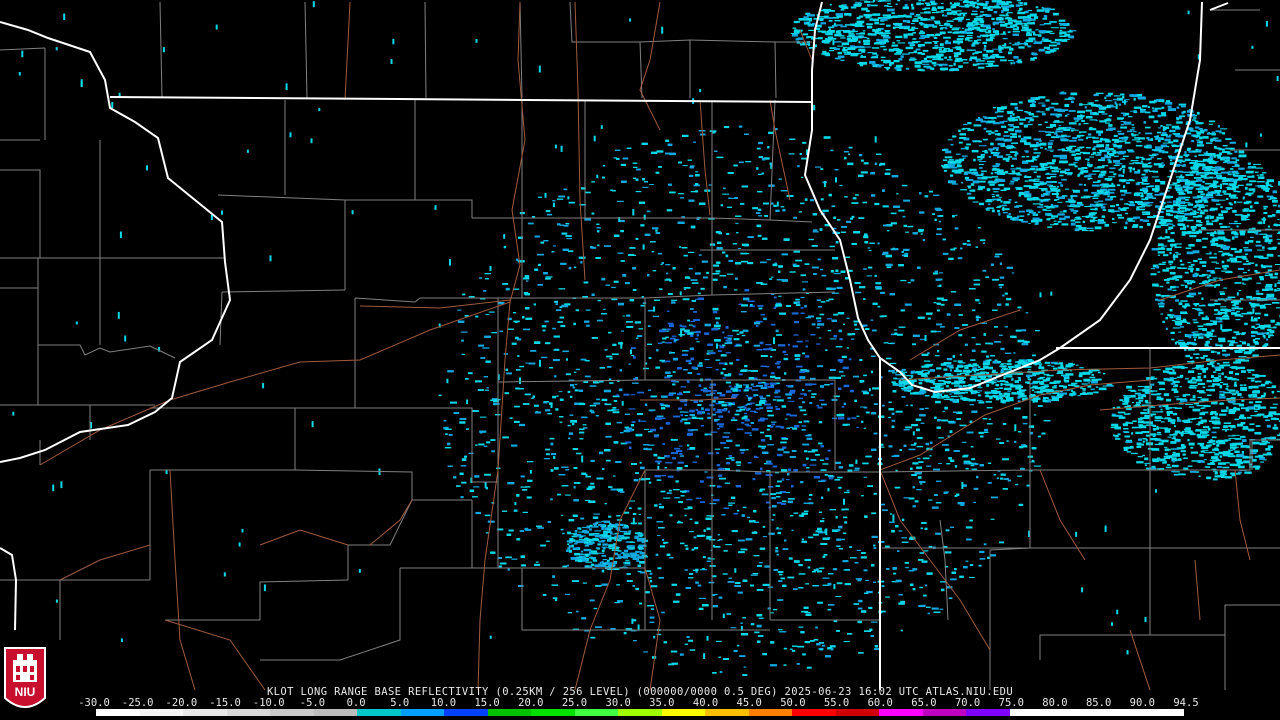 The image size is (1280, 720). What do you see at coordinates (356, 703) in the screenshot?
I see `scale-label: 0.0` at bounding box center [356, 703].